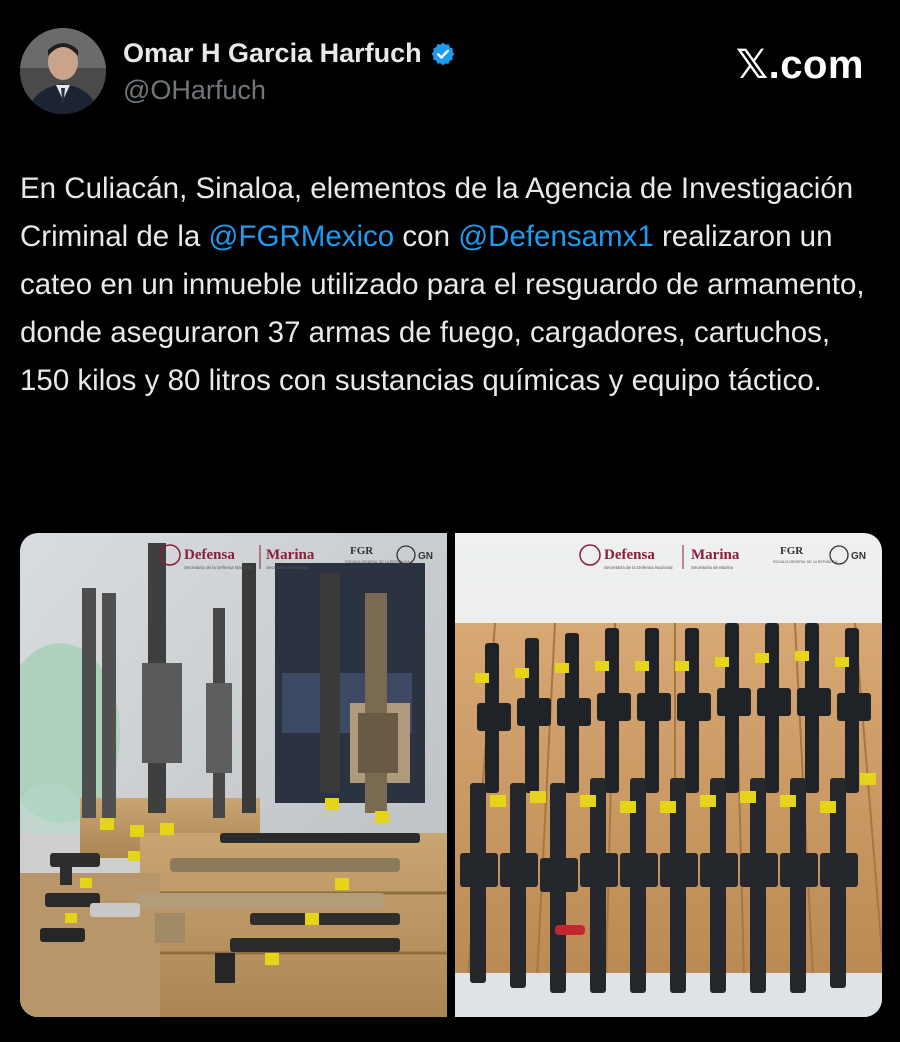 The image size is (900, 1042). I want to click on verified-badge-icon, so click(443, 54).